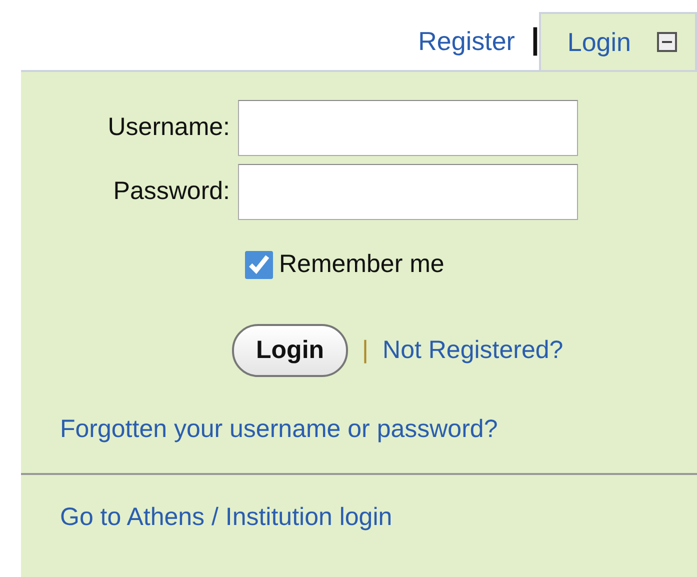 The image size is (697, 577). Describe the element at coordinates (667, 42) in the screenshot. I see `collapse-icon` at that location.